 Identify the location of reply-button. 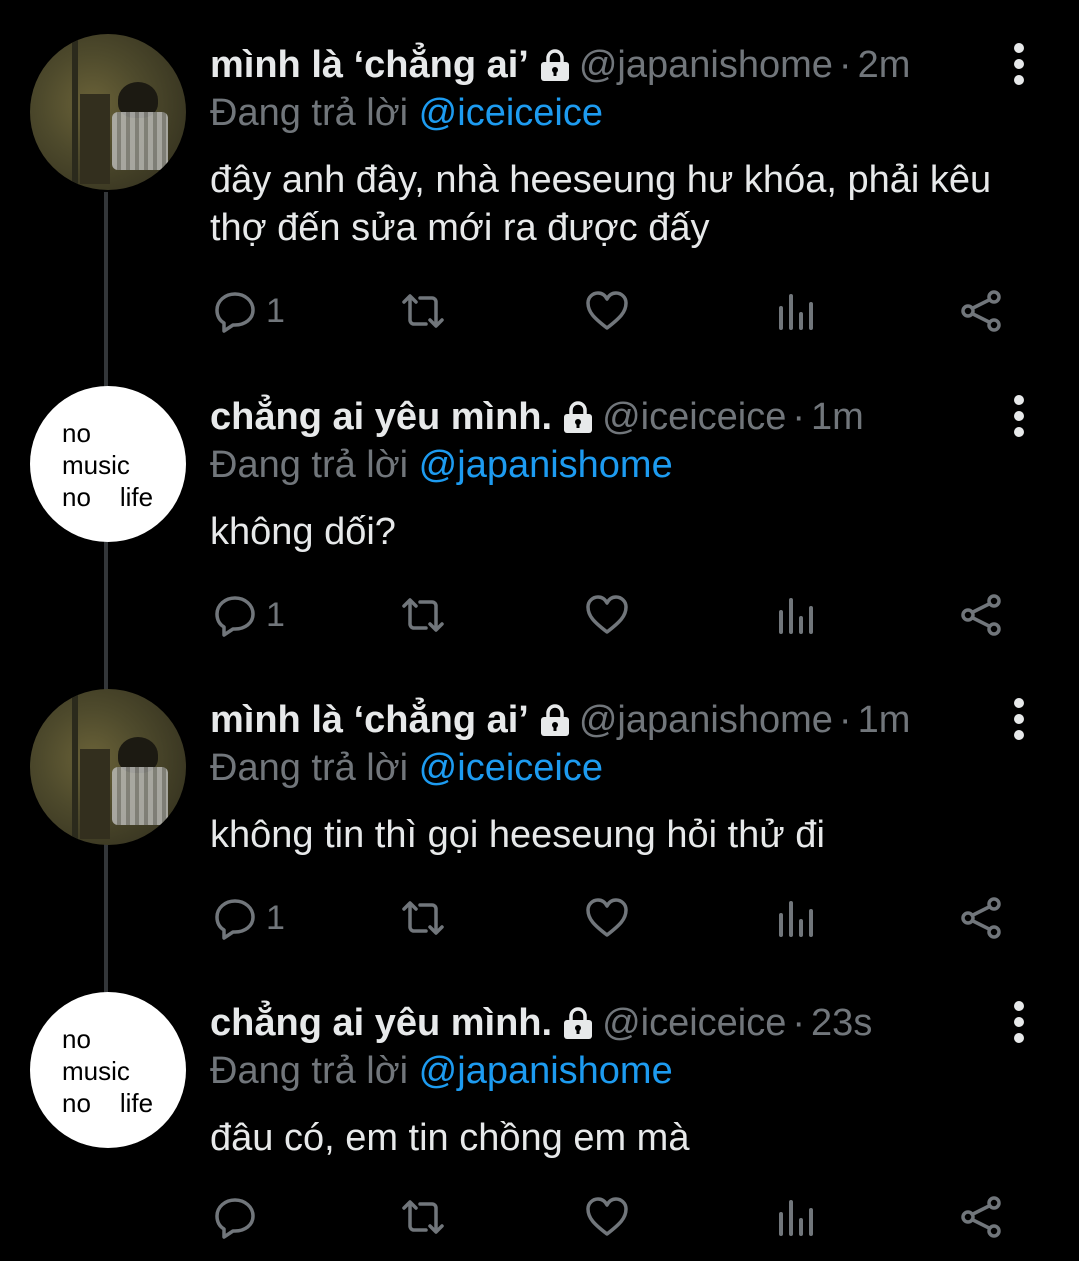
(239, 1217).